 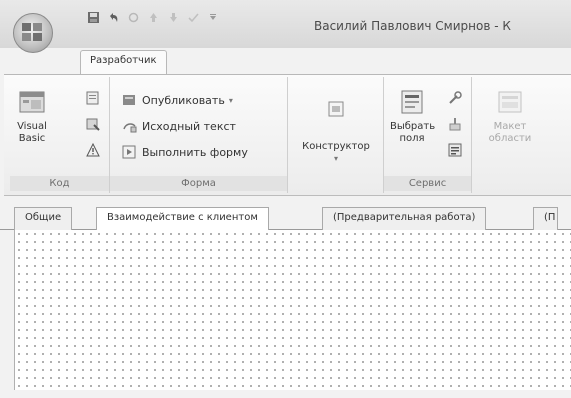 What do you see at coordinates (189, 126) in the screenshot?
I see `source-text-label: Исходный текст` at bounding box center [189, 126].